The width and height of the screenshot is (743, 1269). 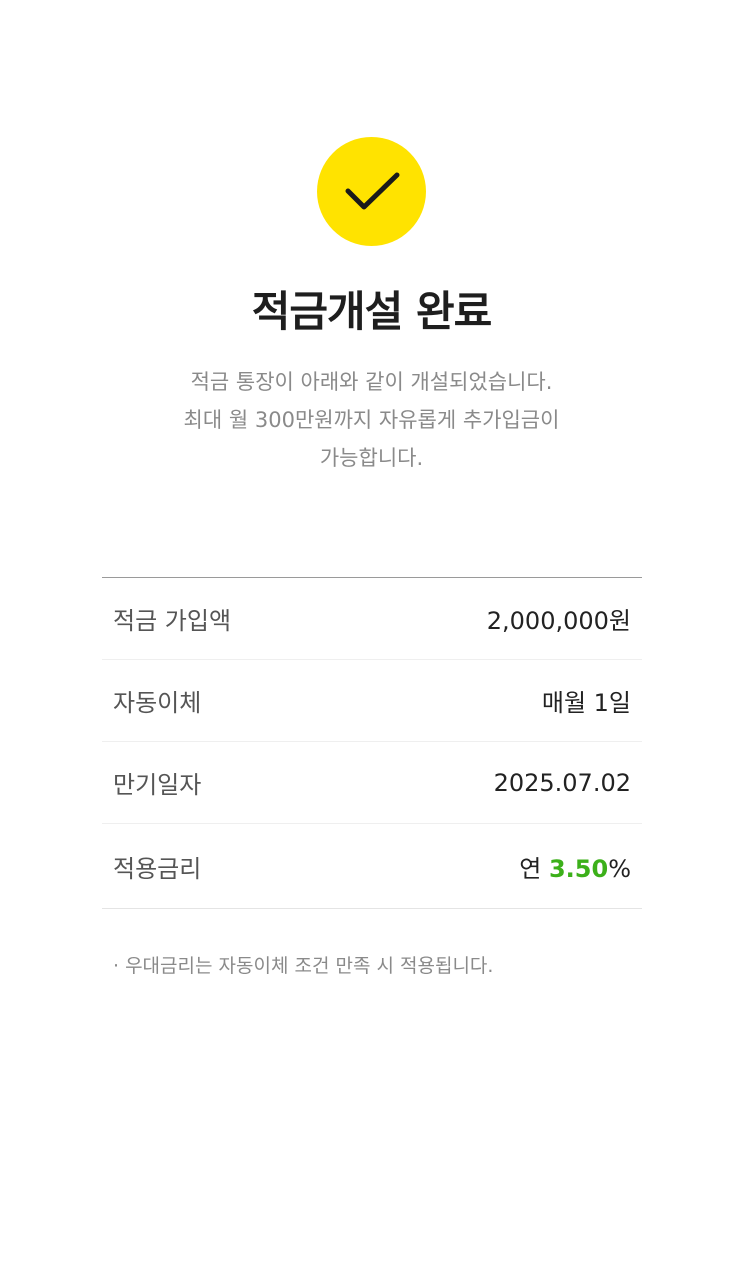 What do you see at coordinates (172, 621) in the screenshot?
I see `detail-label: 적금 가입액` at bounding box center [172, 621].